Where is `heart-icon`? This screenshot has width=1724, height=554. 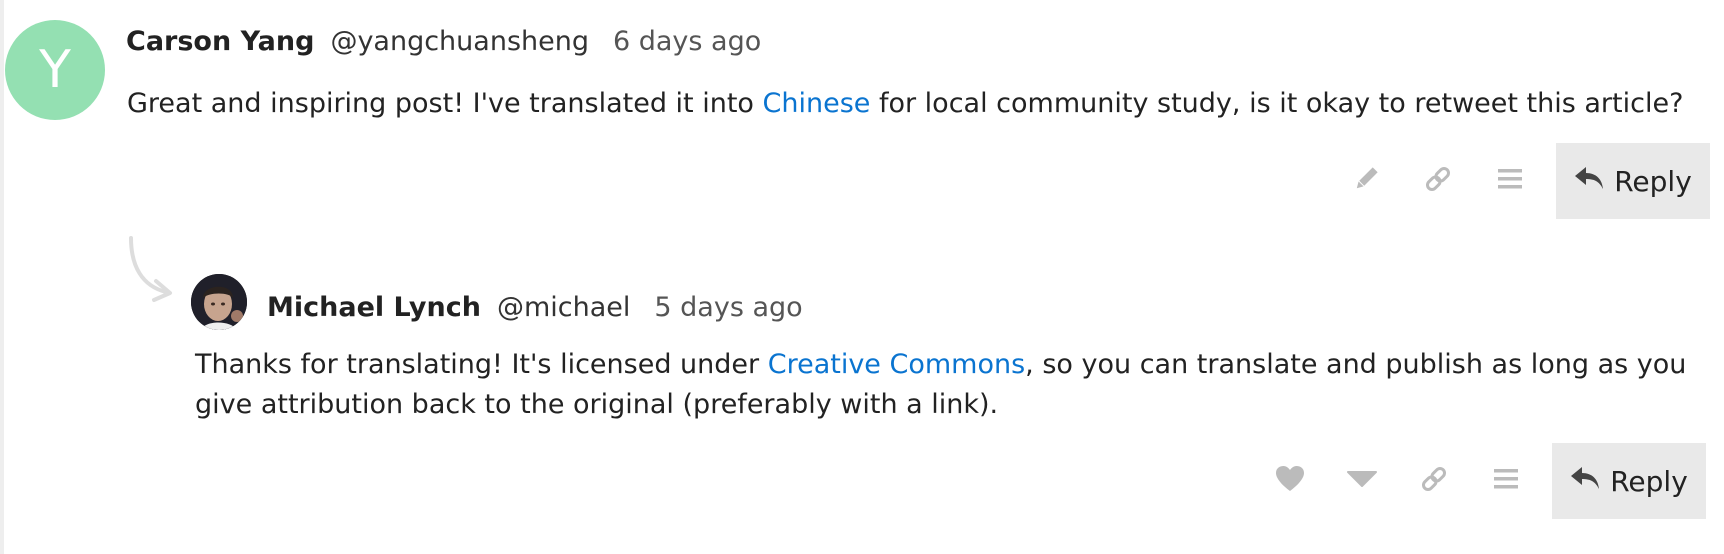
heart-icon is located at coordinates (1290, 481).